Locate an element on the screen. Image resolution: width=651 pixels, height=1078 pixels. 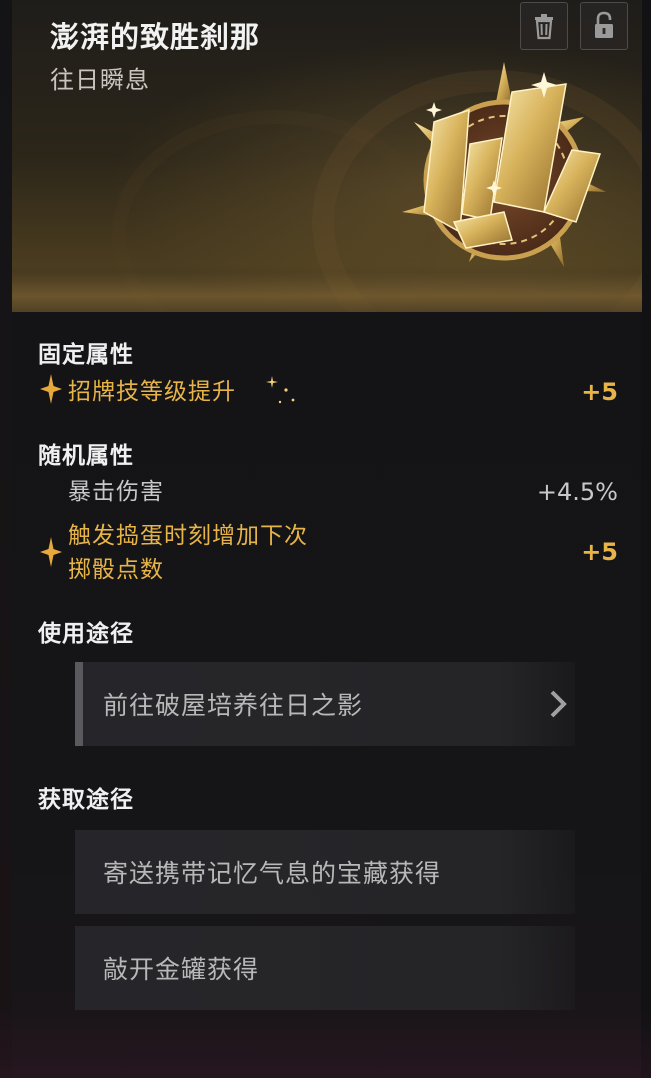
trash-icon is located at coordinates (544, 27).